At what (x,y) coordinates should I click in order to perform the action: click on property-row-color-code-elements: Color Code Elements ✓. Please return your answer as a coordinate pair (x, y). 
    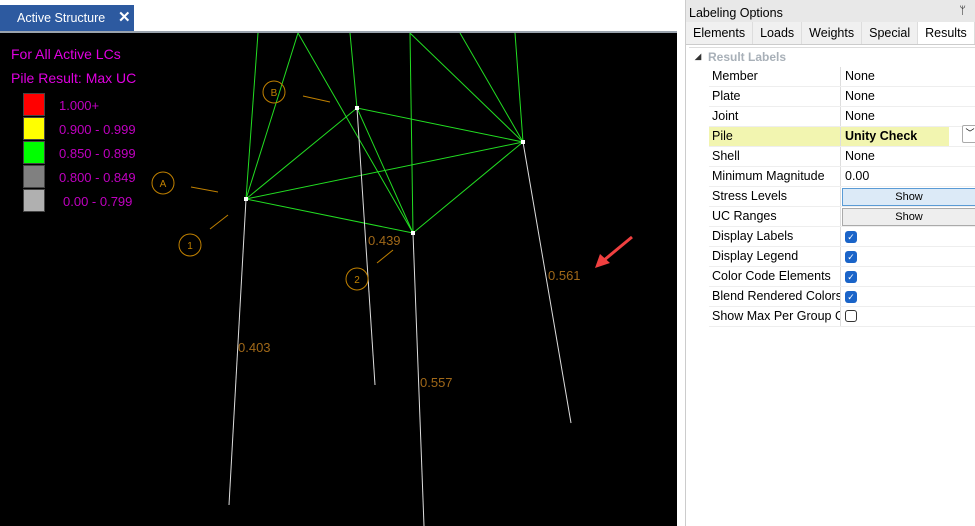
    Looking at the image, I should click on (842, 277).